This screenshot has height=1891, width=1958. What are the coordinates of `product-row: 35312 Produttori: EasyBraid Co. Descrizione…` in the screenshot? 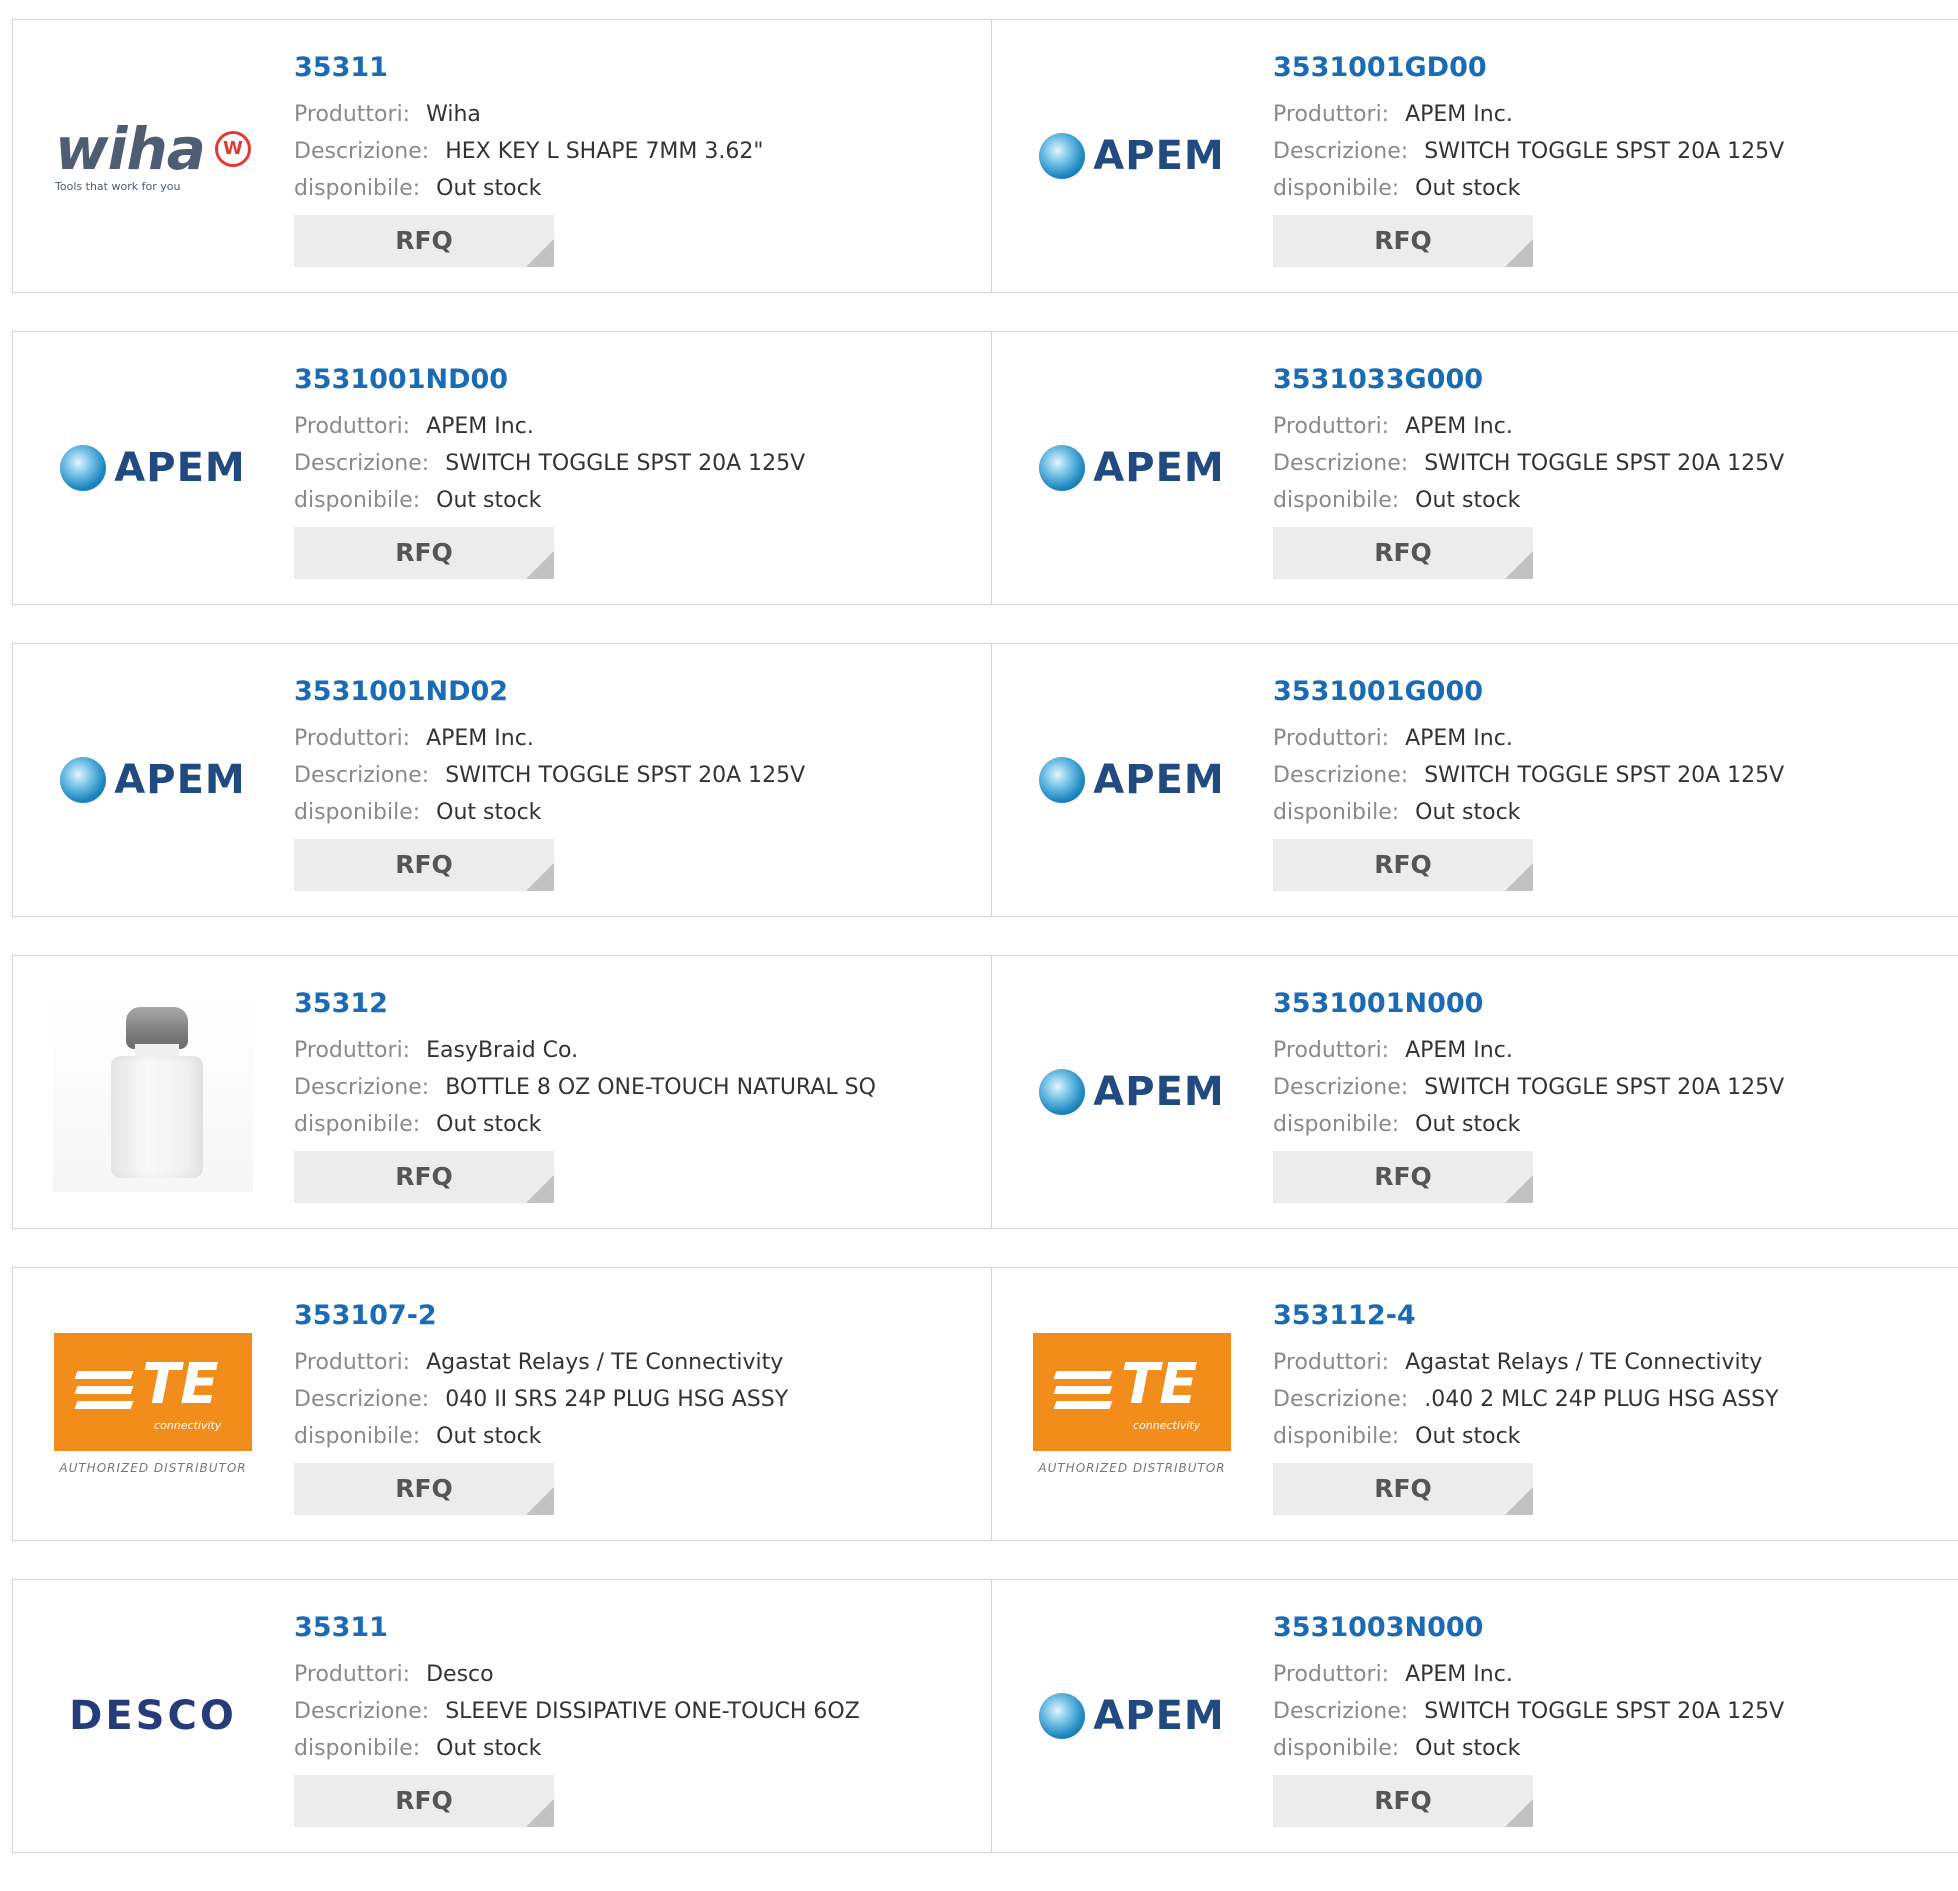 It's located at (985, 1092).